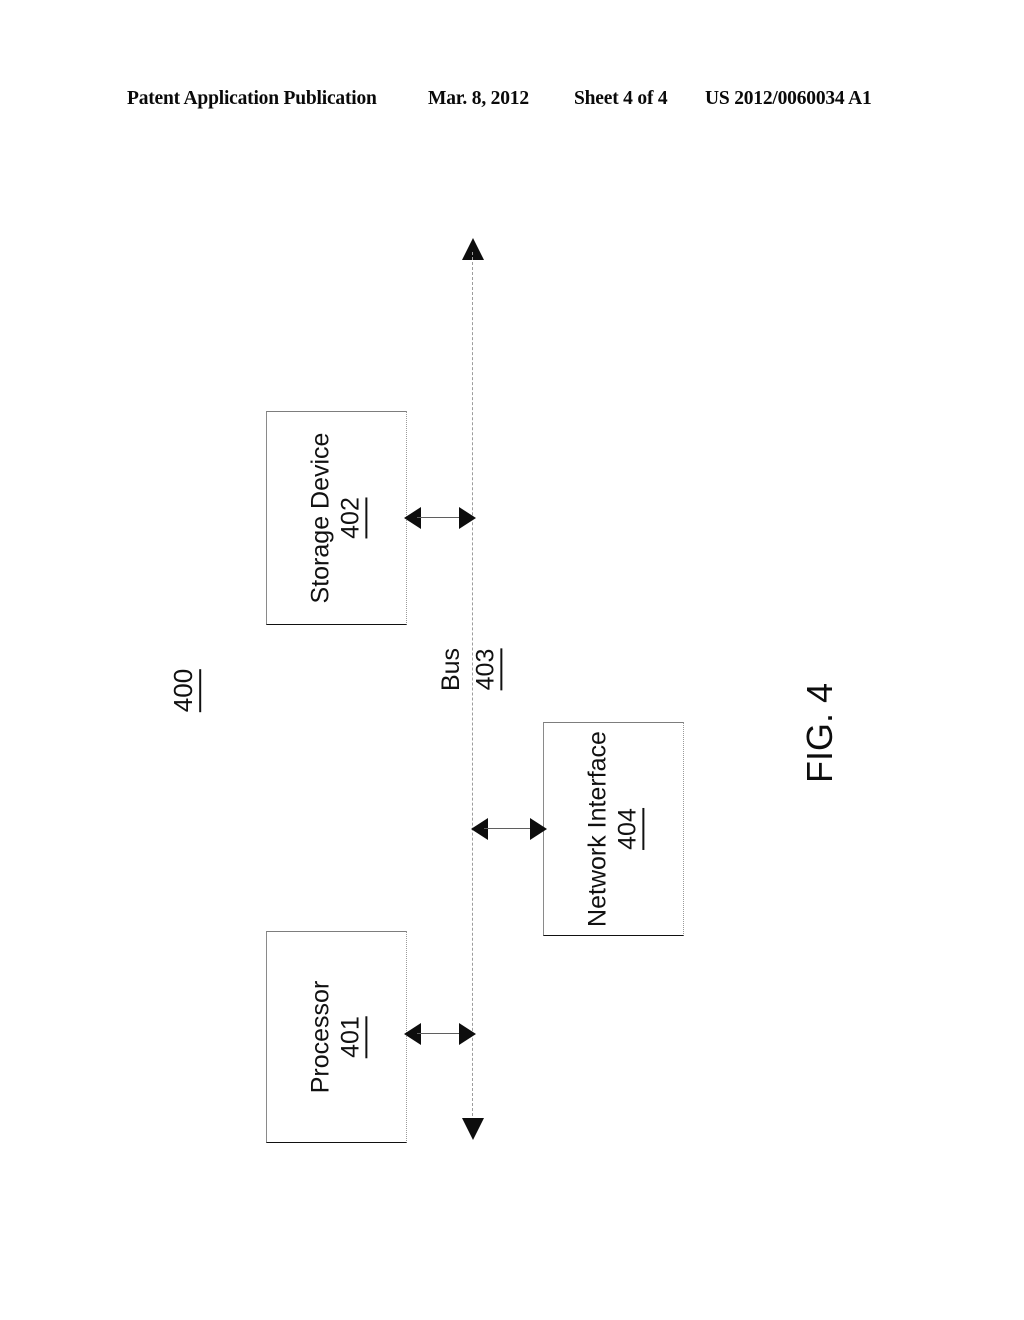 The height and width of the screenshot is (1320, 1024). I want to click on block-network-interface-label-group: Network Interface 404, so click(613, 829).